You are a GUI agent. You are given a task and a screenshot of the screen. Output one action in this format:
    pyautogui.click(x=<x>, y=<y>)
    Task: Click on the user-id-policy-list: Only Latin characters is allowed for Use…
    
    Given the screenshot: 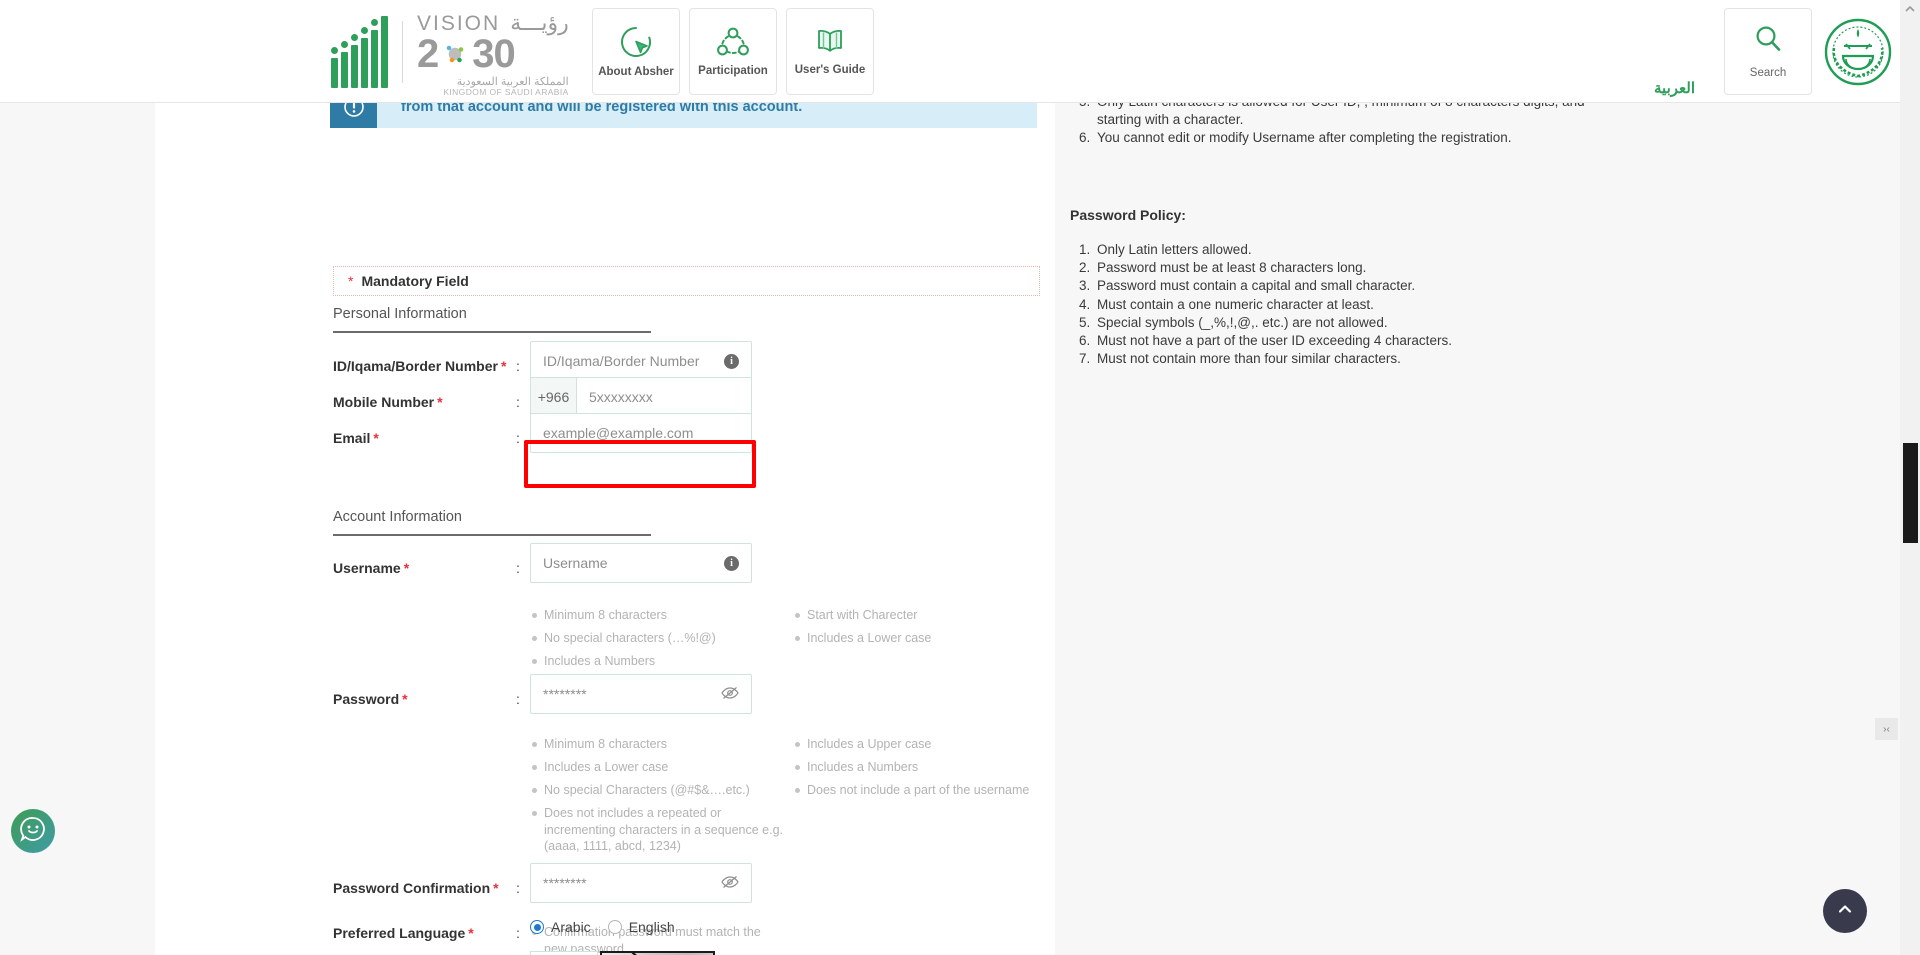 What is the action you would take?
    pyautogui.click(x=1330, y=125)
    